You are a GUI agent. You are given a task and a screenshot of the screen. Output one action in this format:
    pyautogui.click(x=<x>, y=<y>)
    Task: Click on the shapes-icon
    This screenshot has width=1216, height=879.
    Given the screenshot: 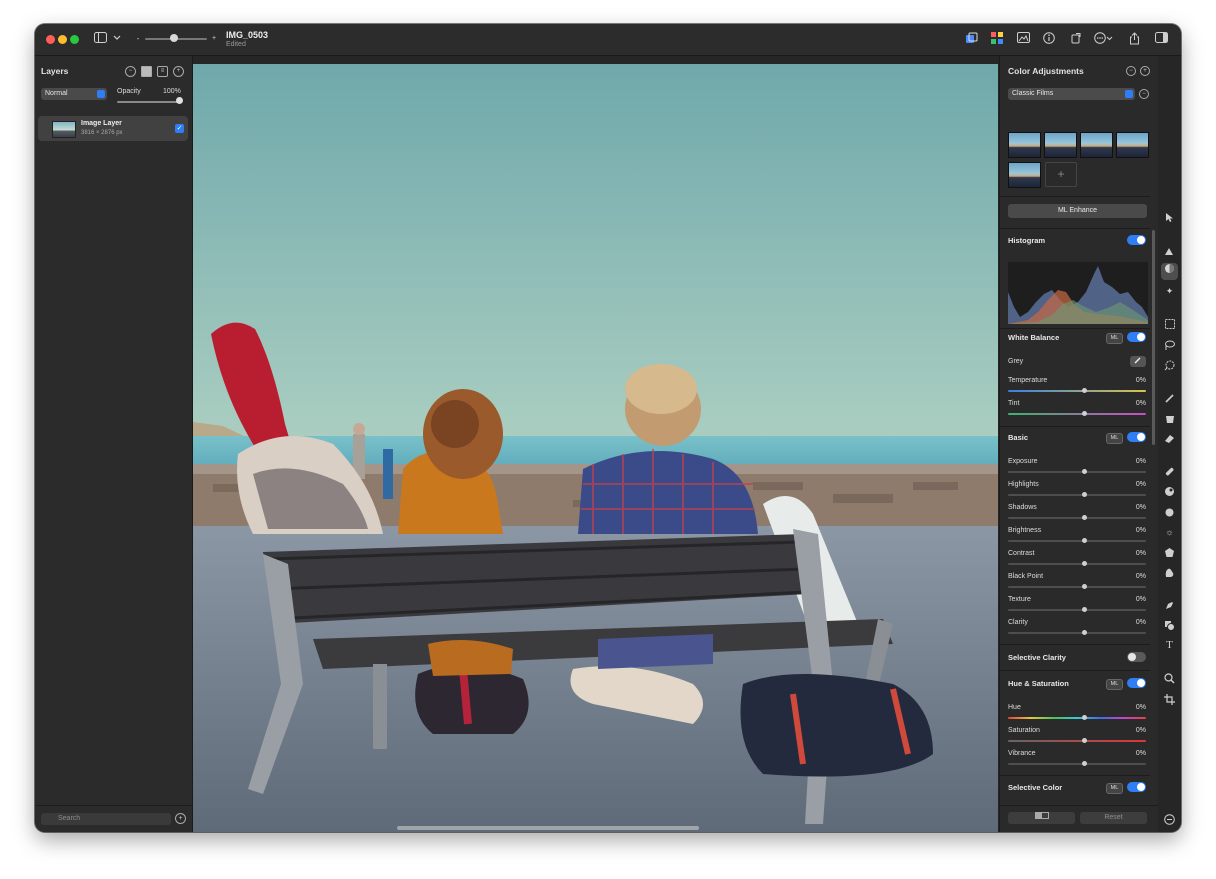 What is the action you would take?
    pyautogui.click(x=1169, y=625)
    